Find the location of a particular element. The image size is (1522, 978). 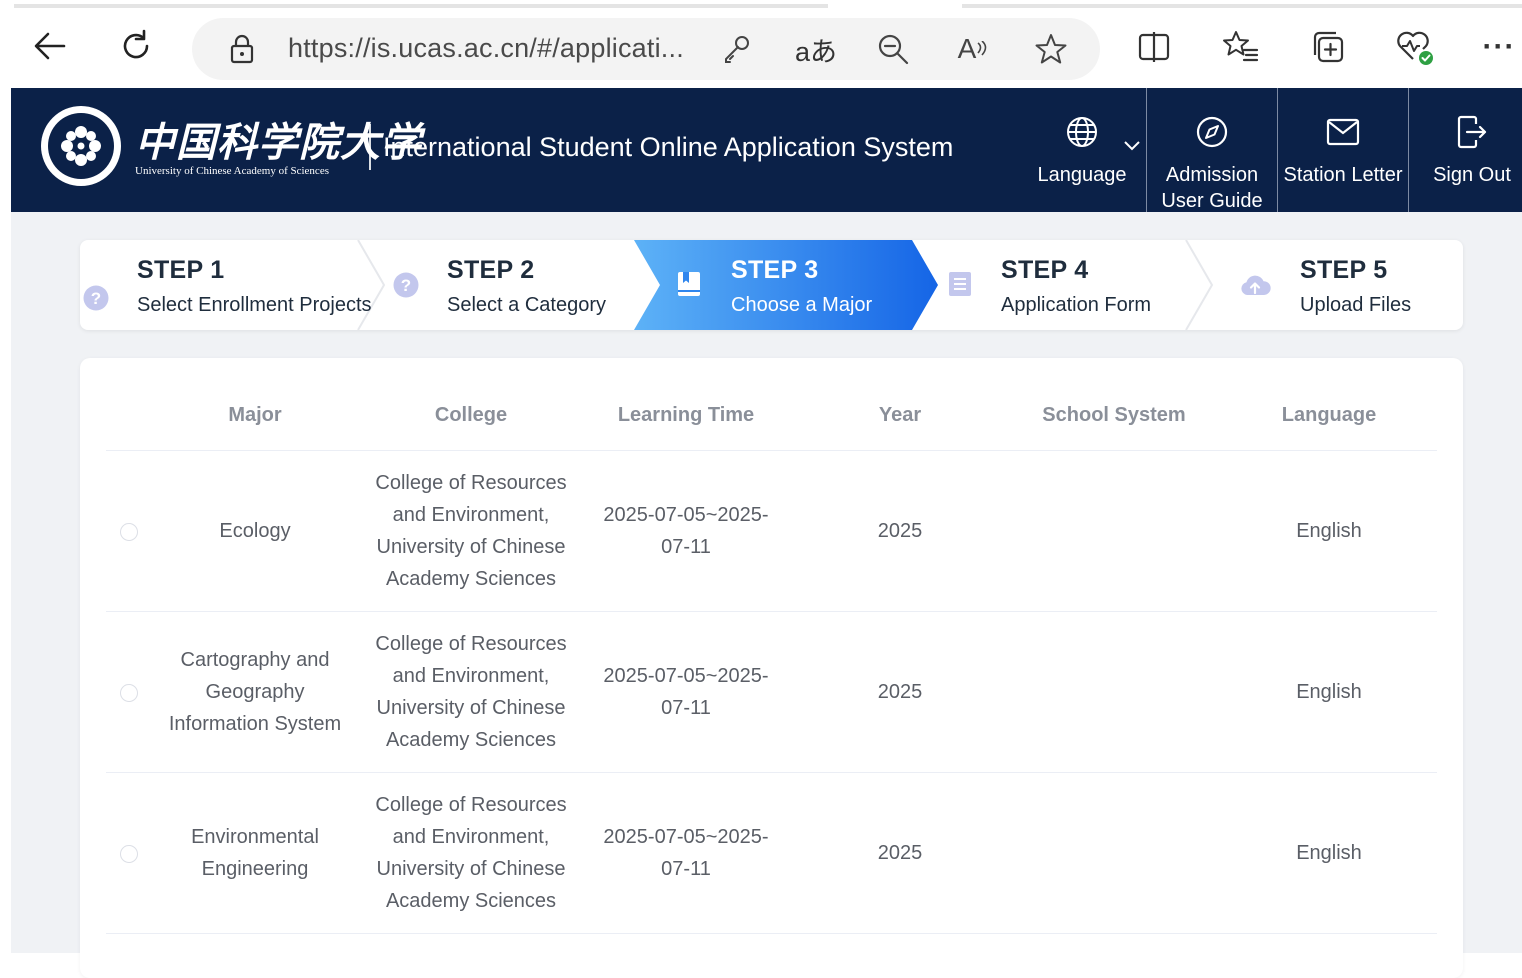

favorite-star-icon is located at coordinates (1051, 49).